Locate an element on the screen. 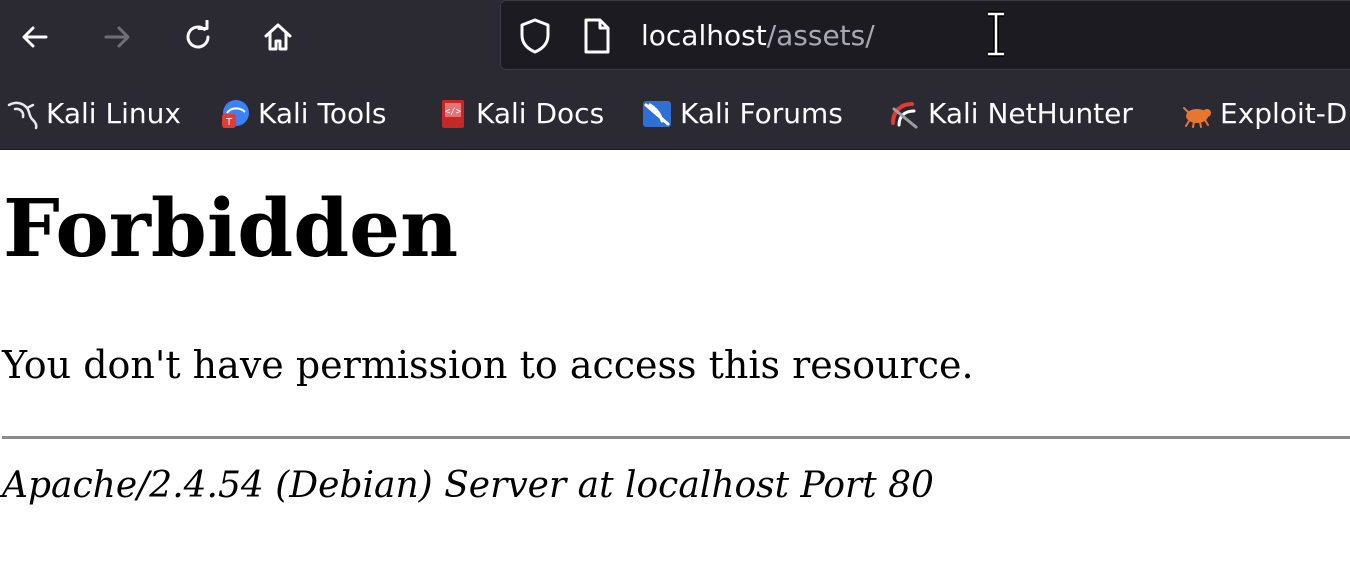  home-icon is located at coordinates (278, 37).